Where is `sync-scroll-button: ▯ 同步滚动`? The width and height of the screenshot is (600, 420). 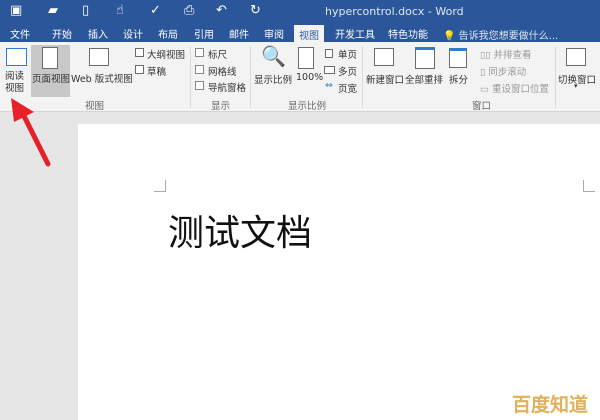
sync-scroll-button: ▯ 同步滚动 is located at coordinates (503, 71).